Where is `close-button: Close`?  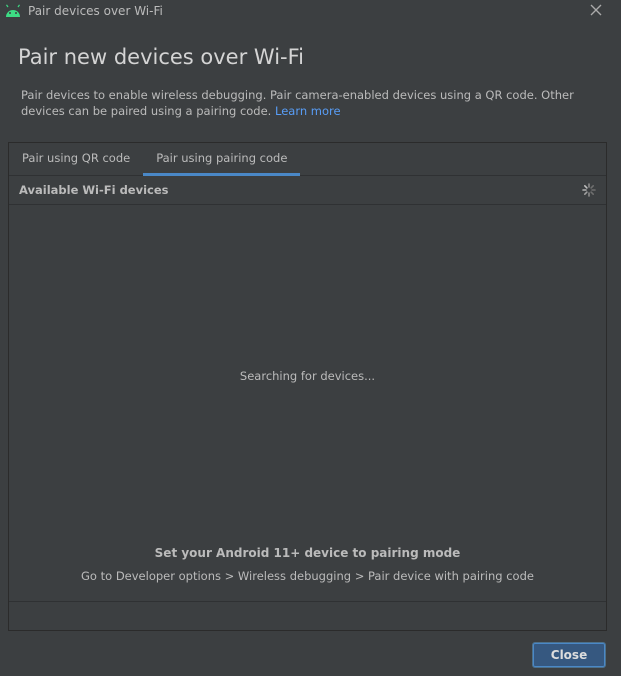
close-button: Close is located at coordinates (569, 655).